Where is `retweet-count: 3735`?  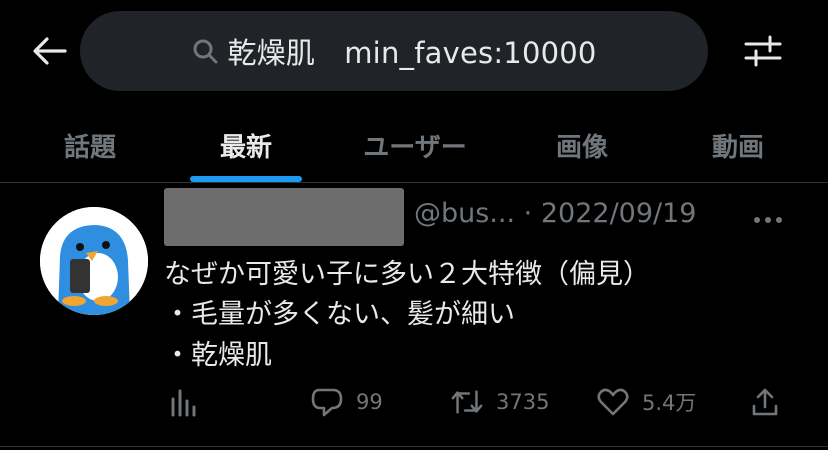
retweet-count: 3735 is located at coordinates (523, 402).